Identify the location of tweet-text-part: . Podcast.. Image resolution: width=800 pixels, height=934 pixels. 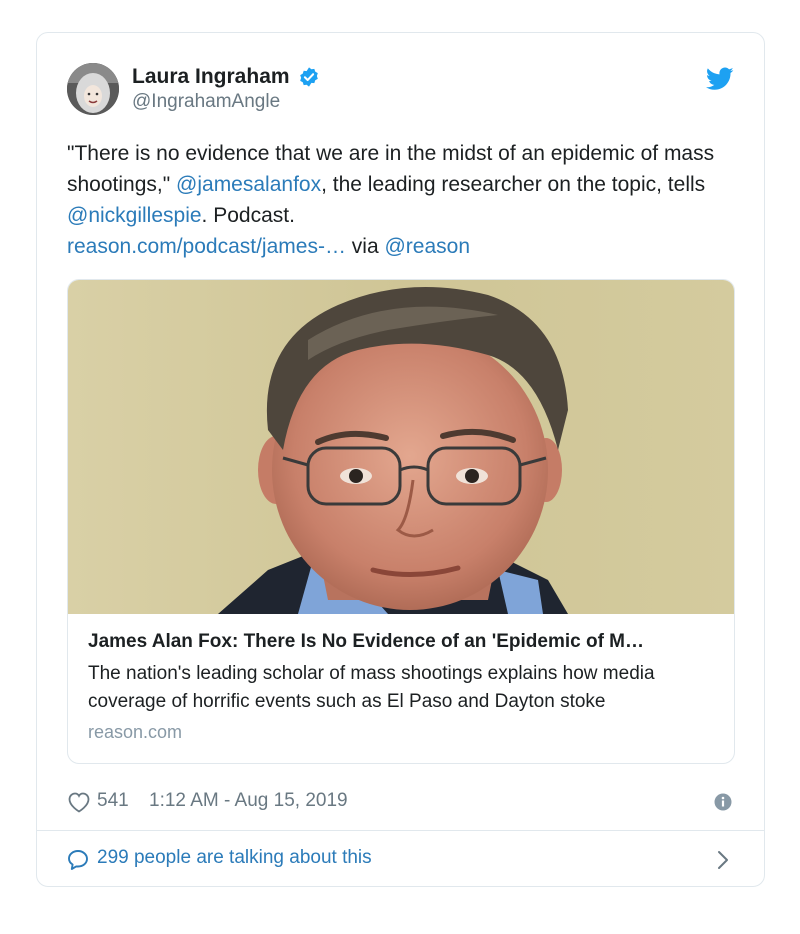
(248, 215).